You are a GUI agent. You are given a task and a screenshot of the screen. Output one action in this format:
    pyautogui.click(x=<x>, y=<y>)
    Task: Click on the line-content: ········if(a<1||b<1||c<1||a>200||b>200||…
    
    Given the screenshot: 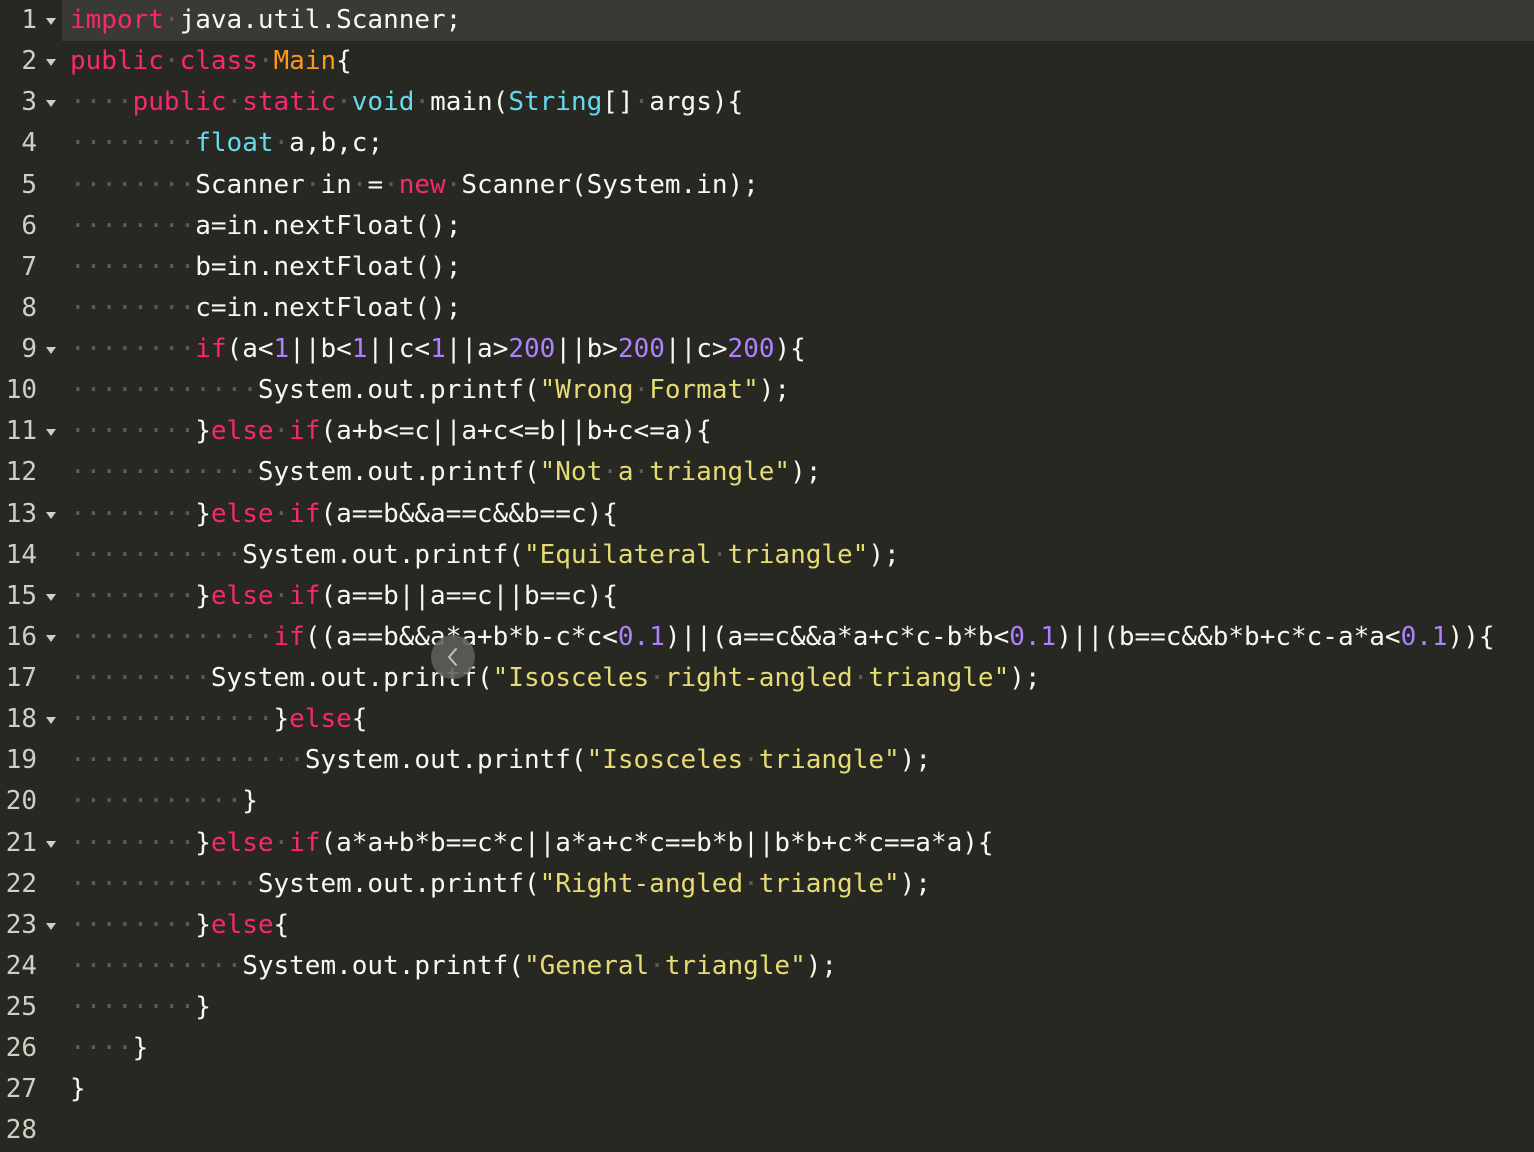 What is the action you would take?
    pyautogui.click(x=798, y=349)
    